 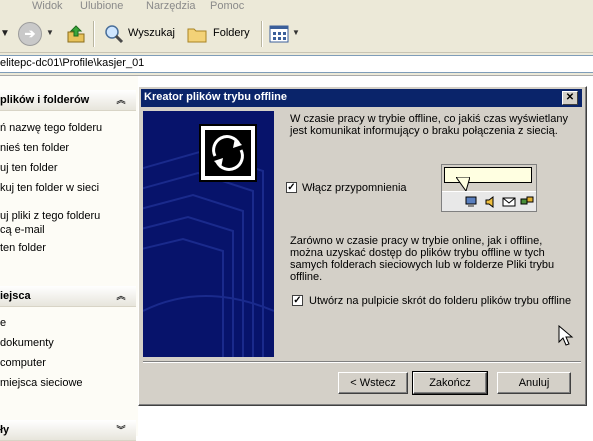 I want to click on speaker-icon, so click(x=489, y=202).